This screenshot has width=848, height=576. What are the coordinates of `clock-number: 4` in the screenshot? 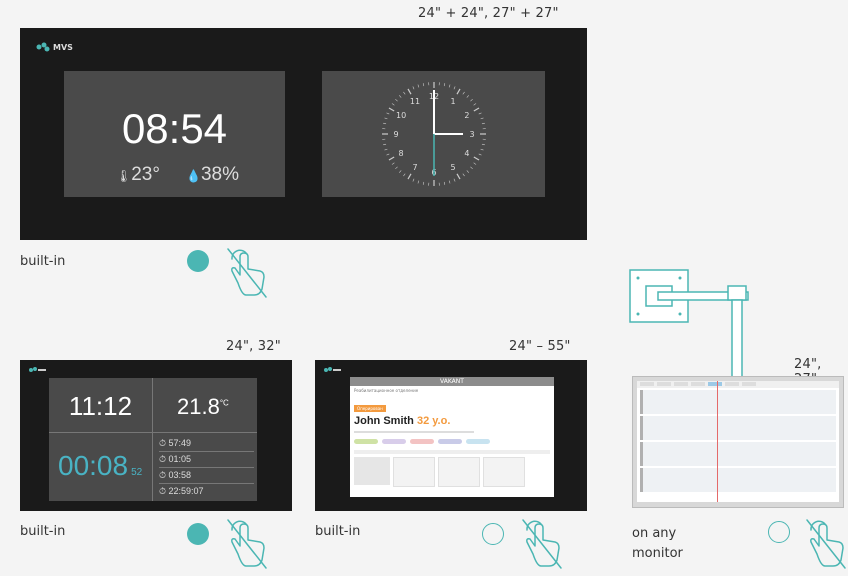 It's located at (466, 153).